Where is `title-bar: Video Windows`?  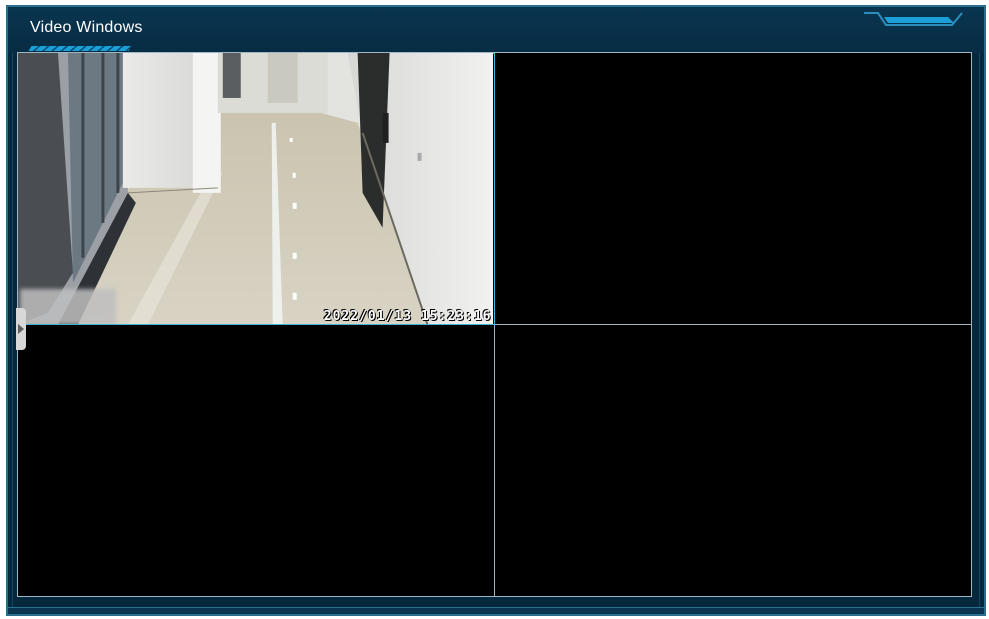 title-bar: Video Windows is located at coordinates (496, 30).